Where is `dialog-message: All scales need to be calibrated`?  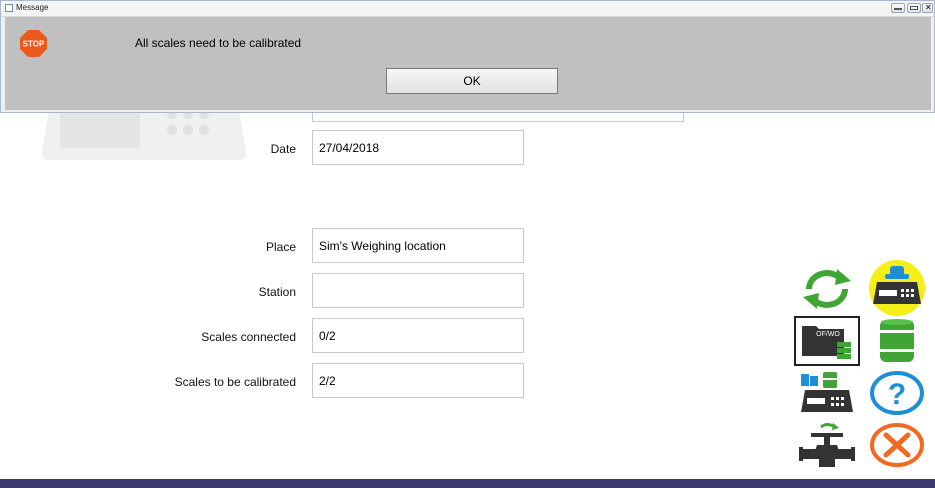
dialog-message: All scales need to be calibrated is located at coordinates (218, 43).